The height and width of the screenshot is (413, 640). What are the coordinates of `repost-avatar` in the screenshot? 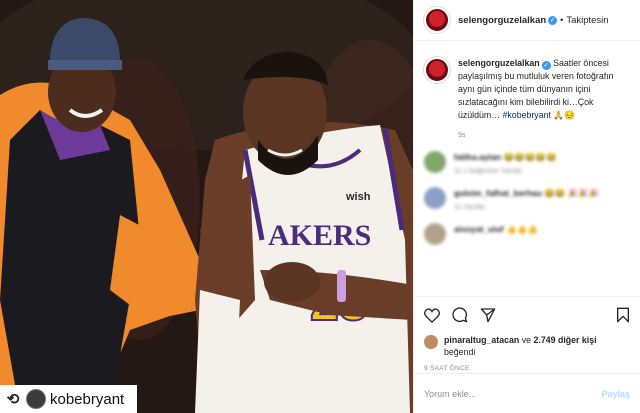 It's located at (36, 399).